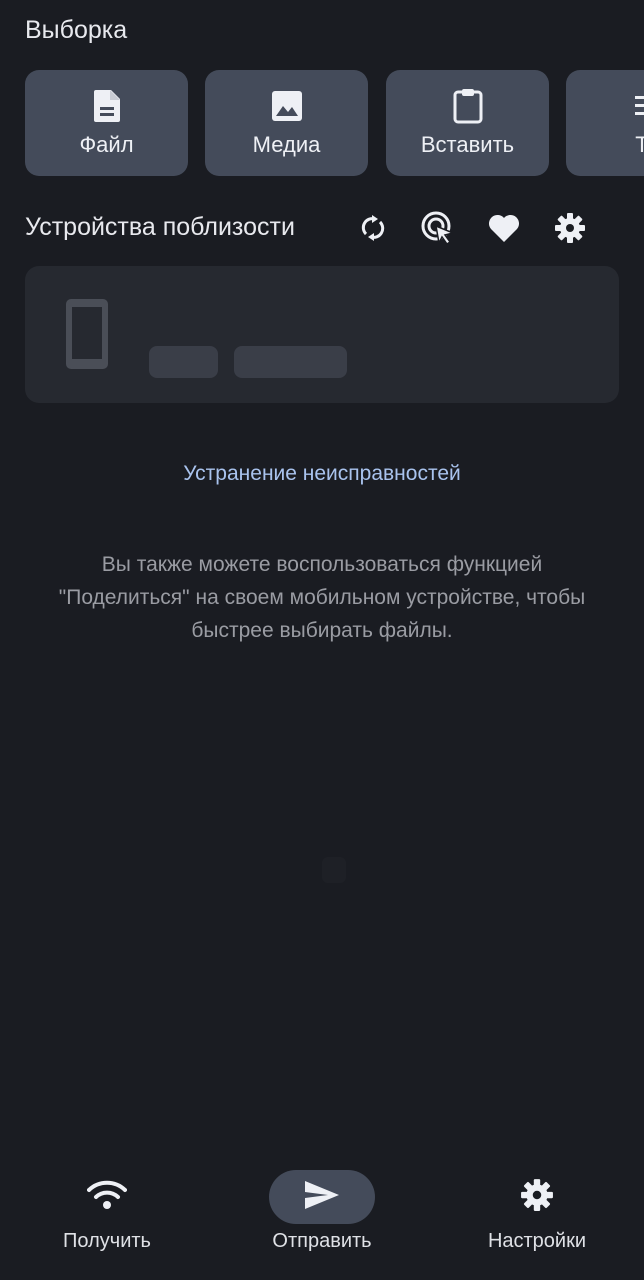  What do you see at coordinates (286, 144) in the screenshot?
I see `media-button-label: Медиа` at bounding box center [286, 144].